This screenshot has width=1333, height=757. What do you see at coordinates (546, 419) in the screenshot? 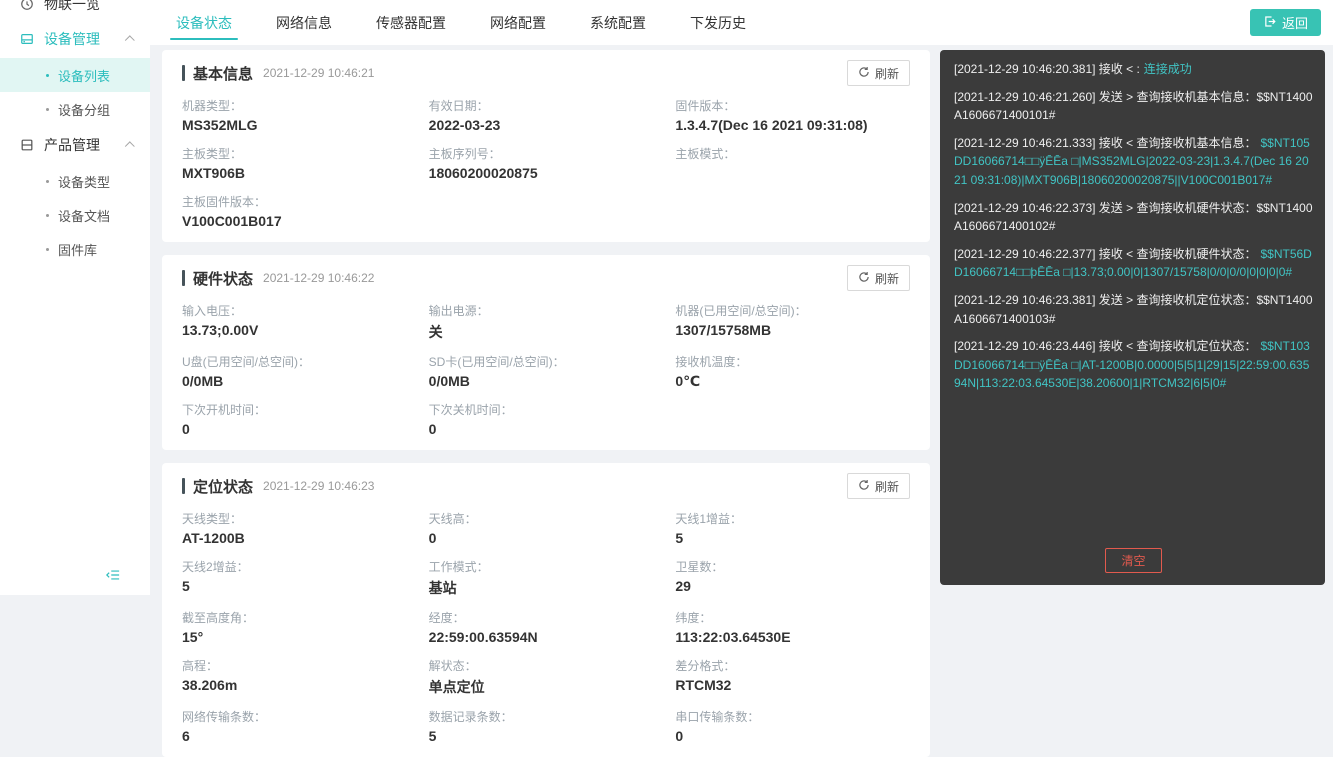
I see `field: 下次关机时间： 0` at bounding box center [546, 419].